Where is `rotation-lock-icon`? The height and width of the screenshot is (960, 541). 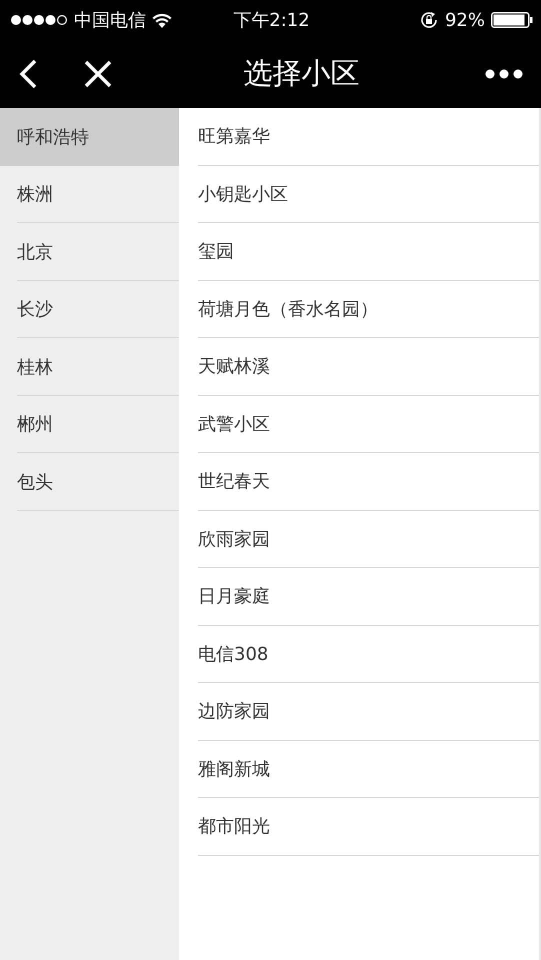
rotation-lock-icon is located at coordinates (428, 20).